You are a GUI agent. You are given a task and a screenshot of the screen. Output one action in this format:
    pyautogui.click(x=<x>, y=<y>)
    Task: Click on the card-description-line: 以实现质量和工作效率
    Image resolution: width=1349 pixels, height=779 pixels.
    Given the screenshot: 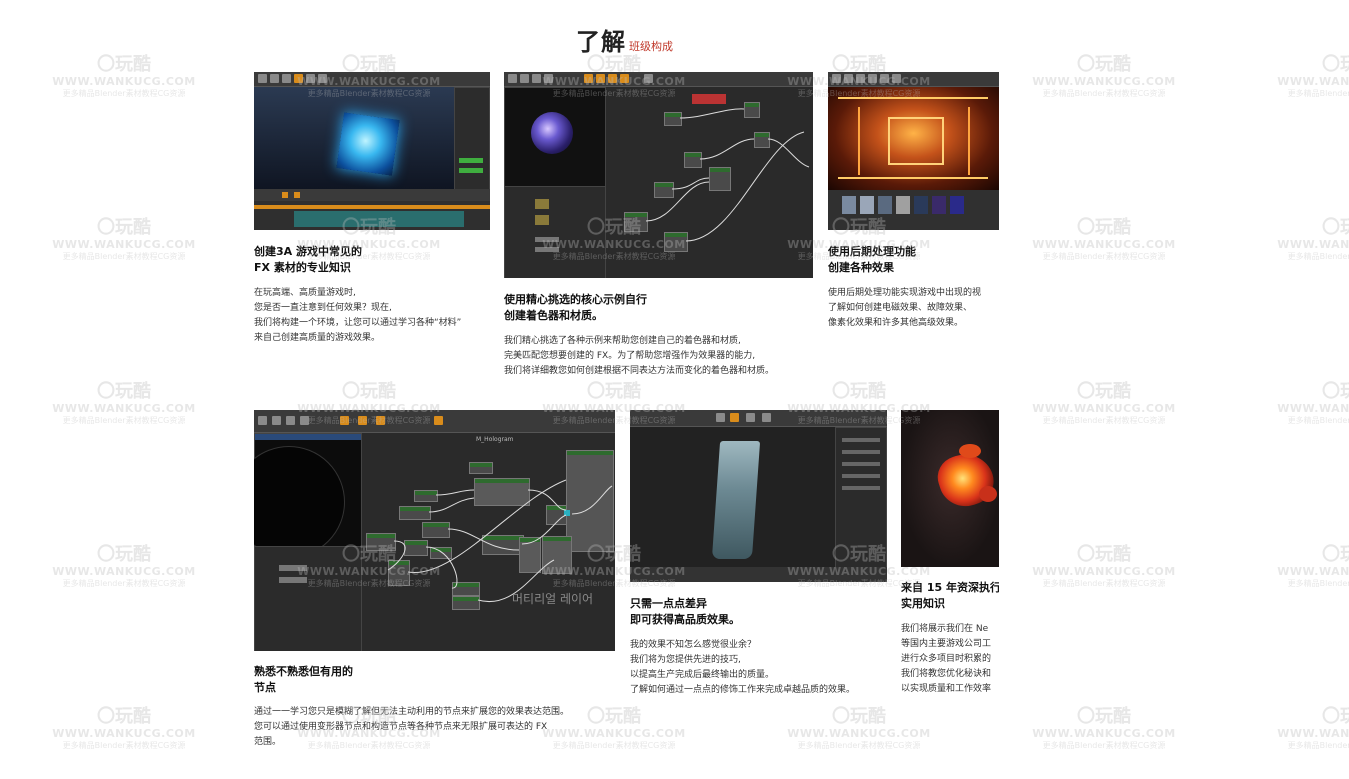 What is the action you would take?
    pyautogui.click(x=946, y=689)
    